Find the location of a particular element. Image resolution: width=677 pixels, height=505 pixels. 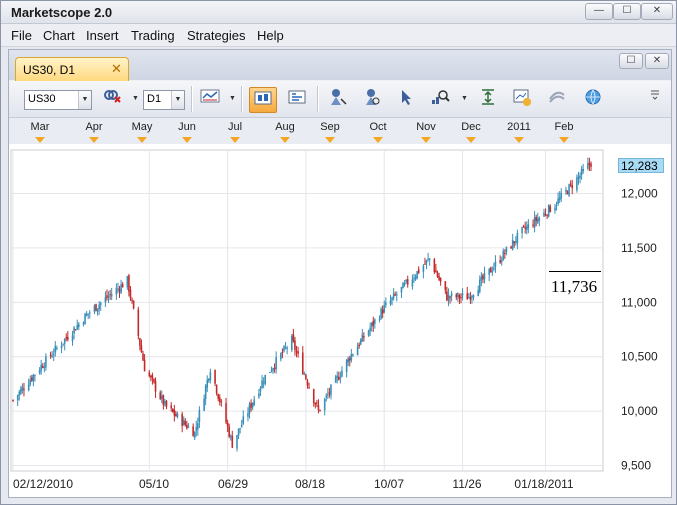

menu-chart: Chart is located at coordinates (59, 35).